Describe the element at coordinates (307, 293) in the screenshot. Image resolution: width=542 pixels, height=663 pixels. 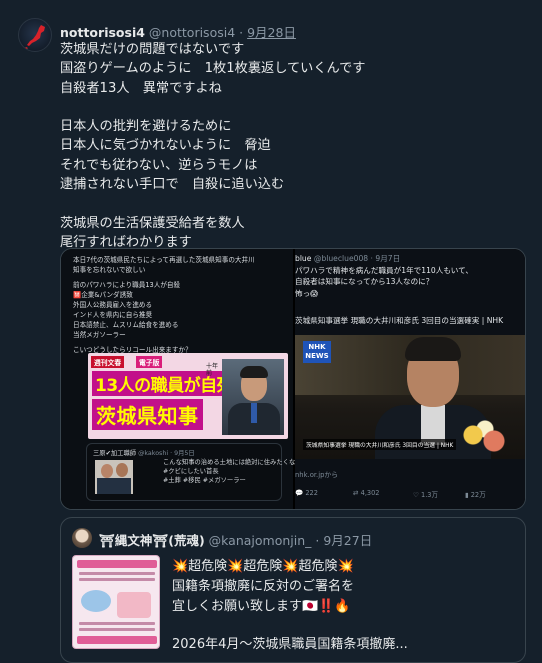
I see `screenshot-line: 怖っ😱` at that location.